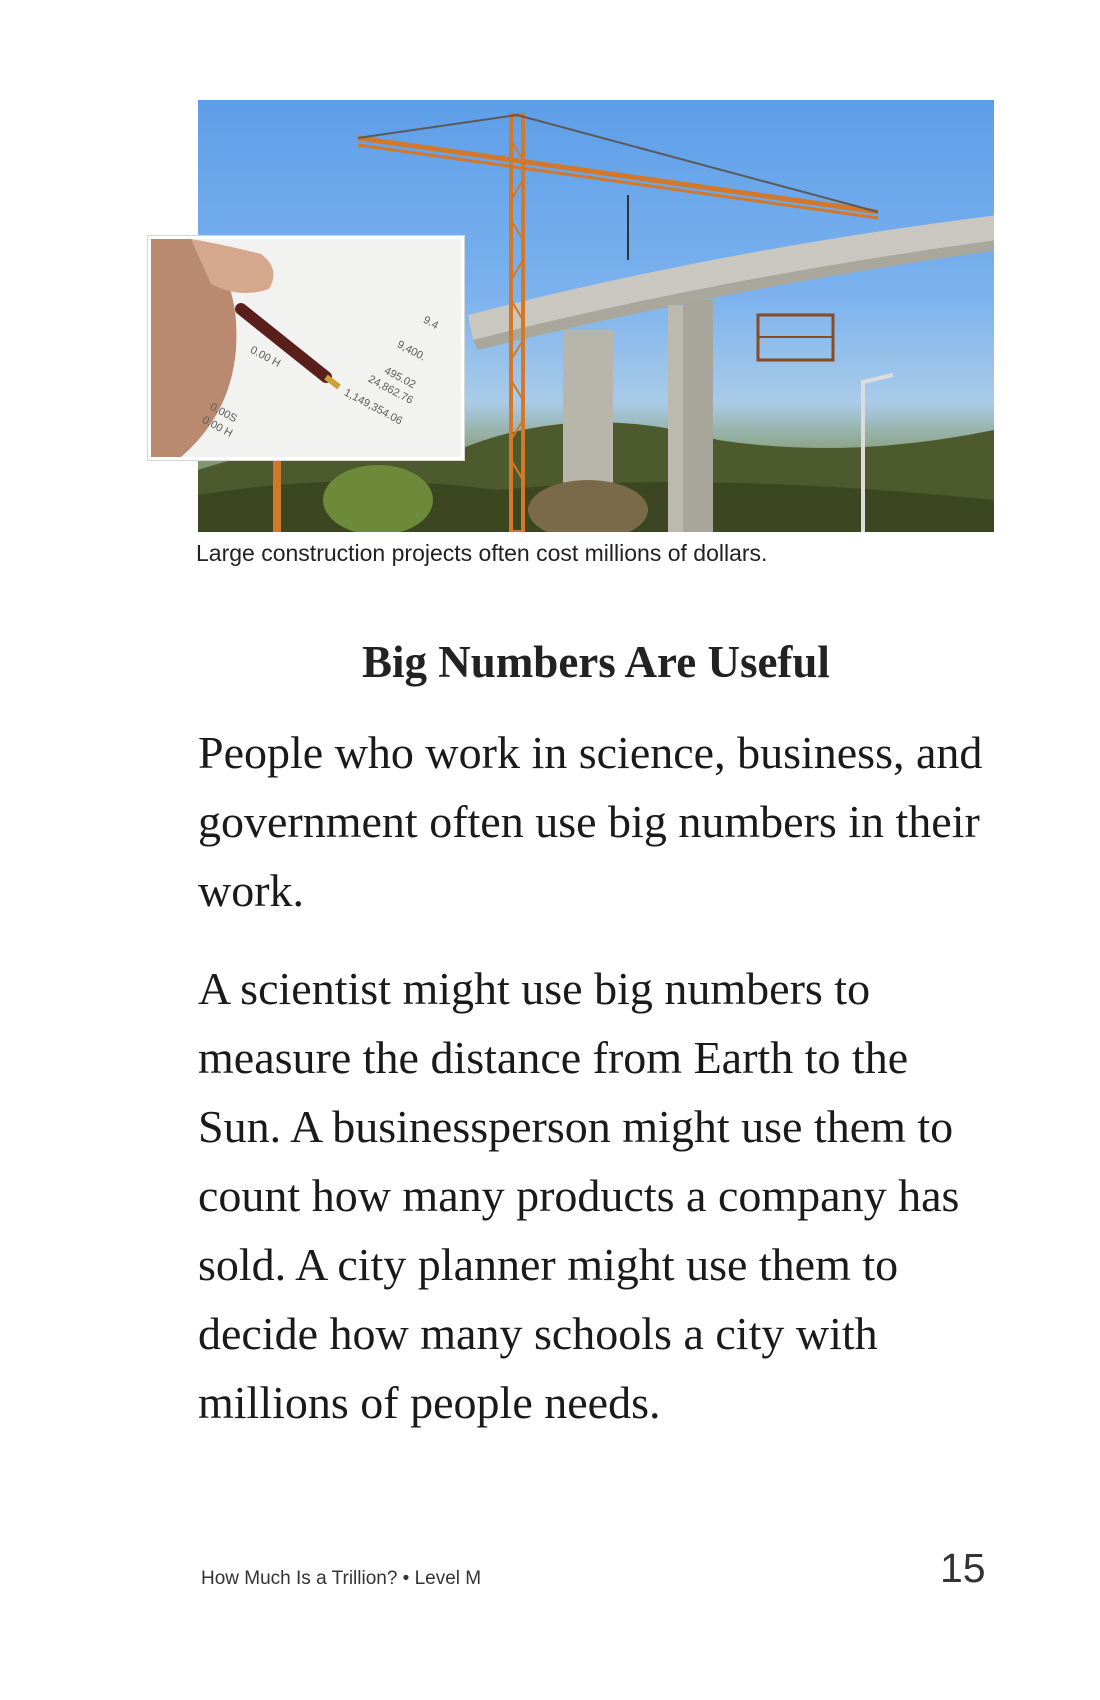 Image resolution: width=1100 pixels, height=1700 pixels. What do you see at coordinates (596, 662) in the screenshot?
I see `section-heading: Big Numbers Are Useful` at bounding box center [596, 662].